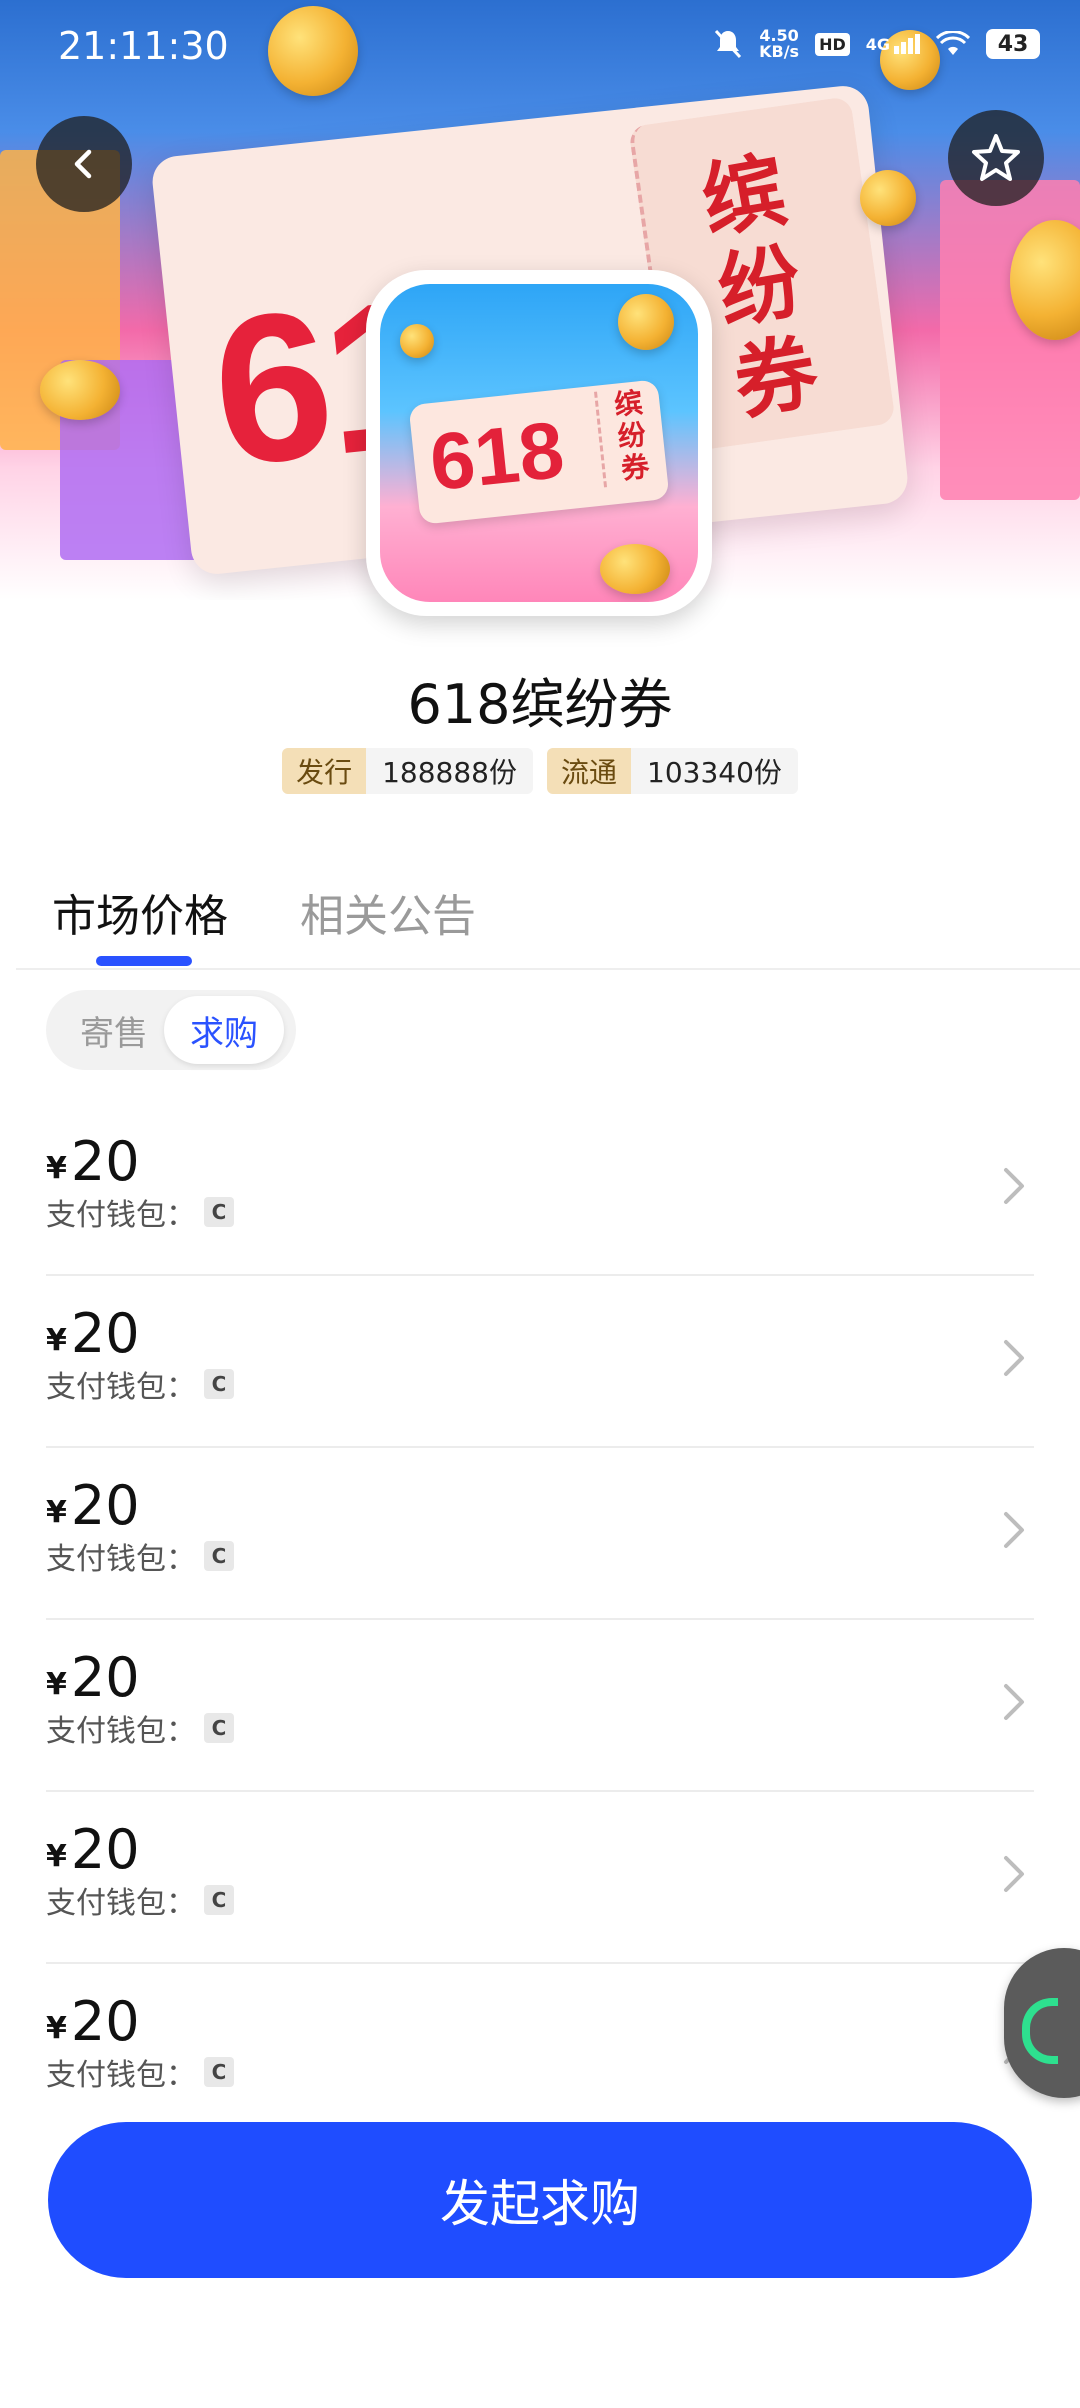 The image size is (1080, 2408). Describe the element at coordinates (140, 912) in the screenshot. I see `tab-market-price: 市场价格` at that location.